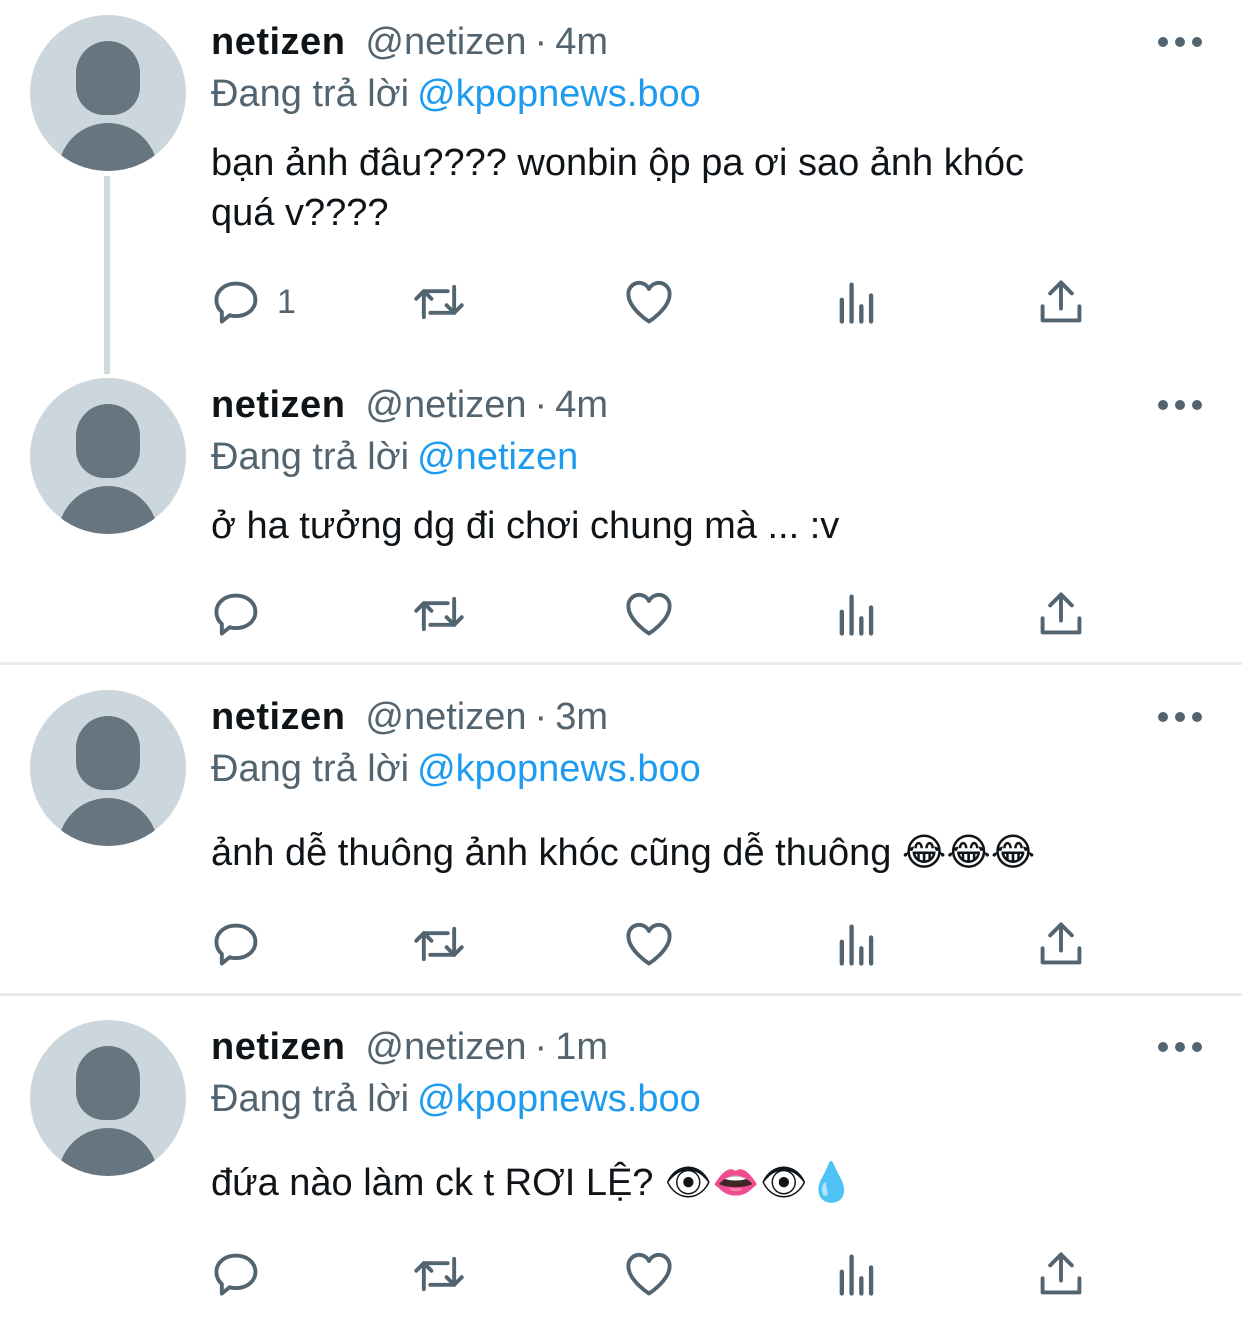 This screenshot has width=1242, height=1321. I want to click on replying-to: Đang trả lời @netizen, so click(394, 457).